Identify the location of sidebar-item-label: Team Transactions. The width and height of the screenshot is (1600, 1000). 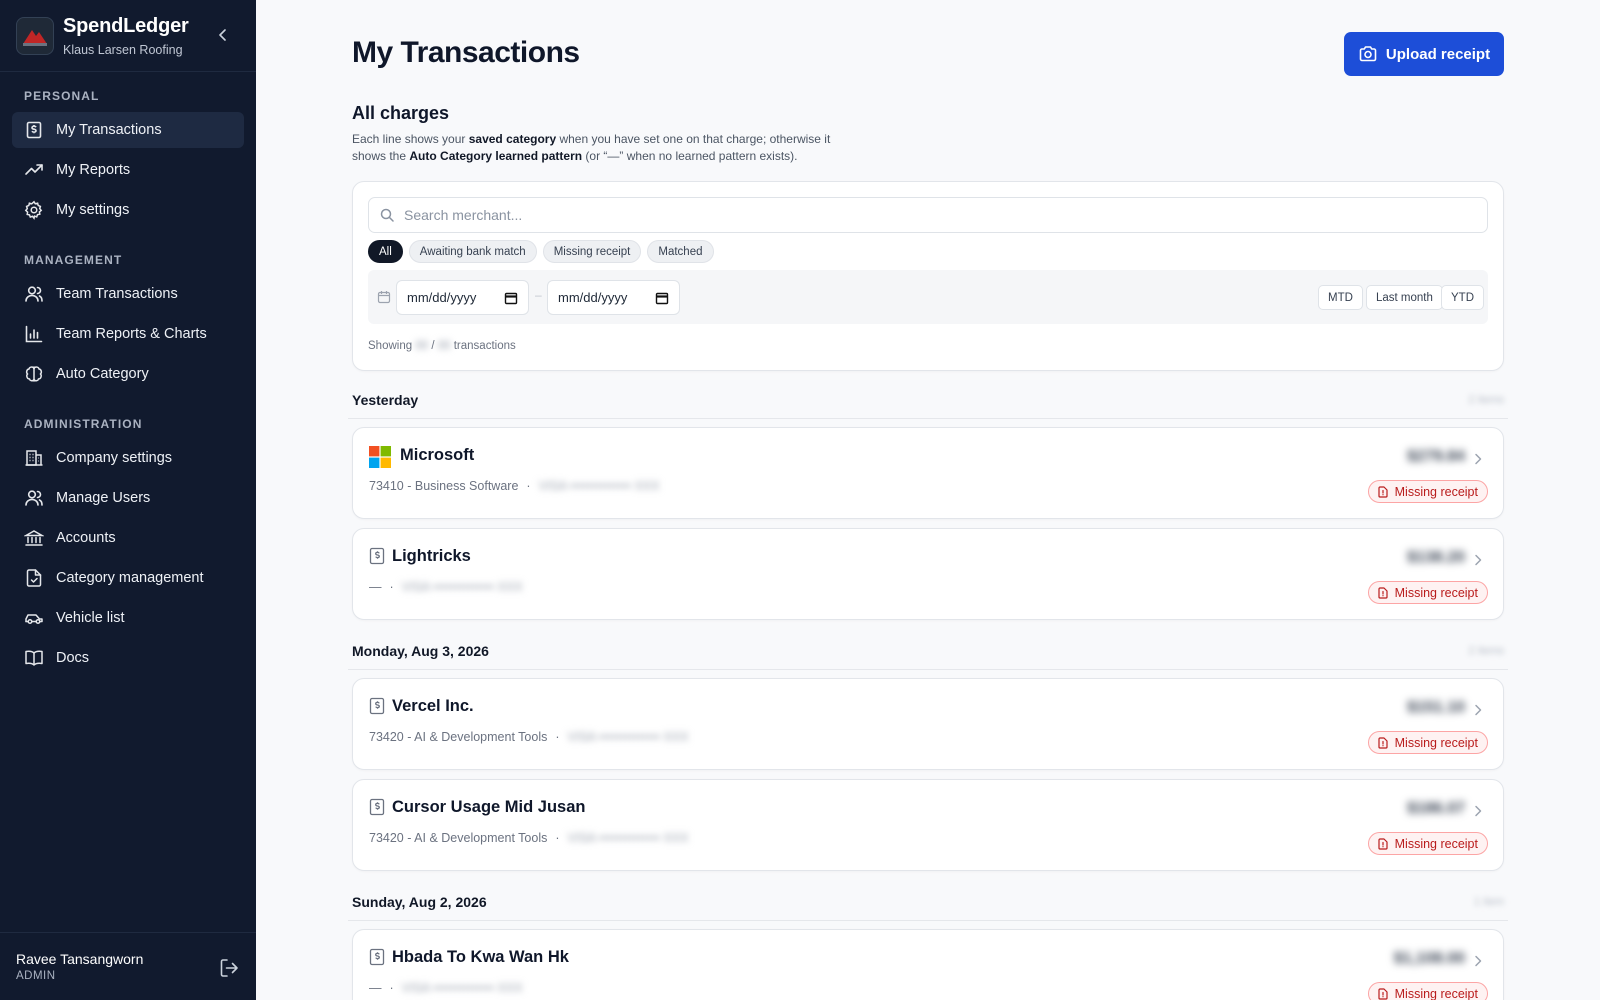
(117, 294).